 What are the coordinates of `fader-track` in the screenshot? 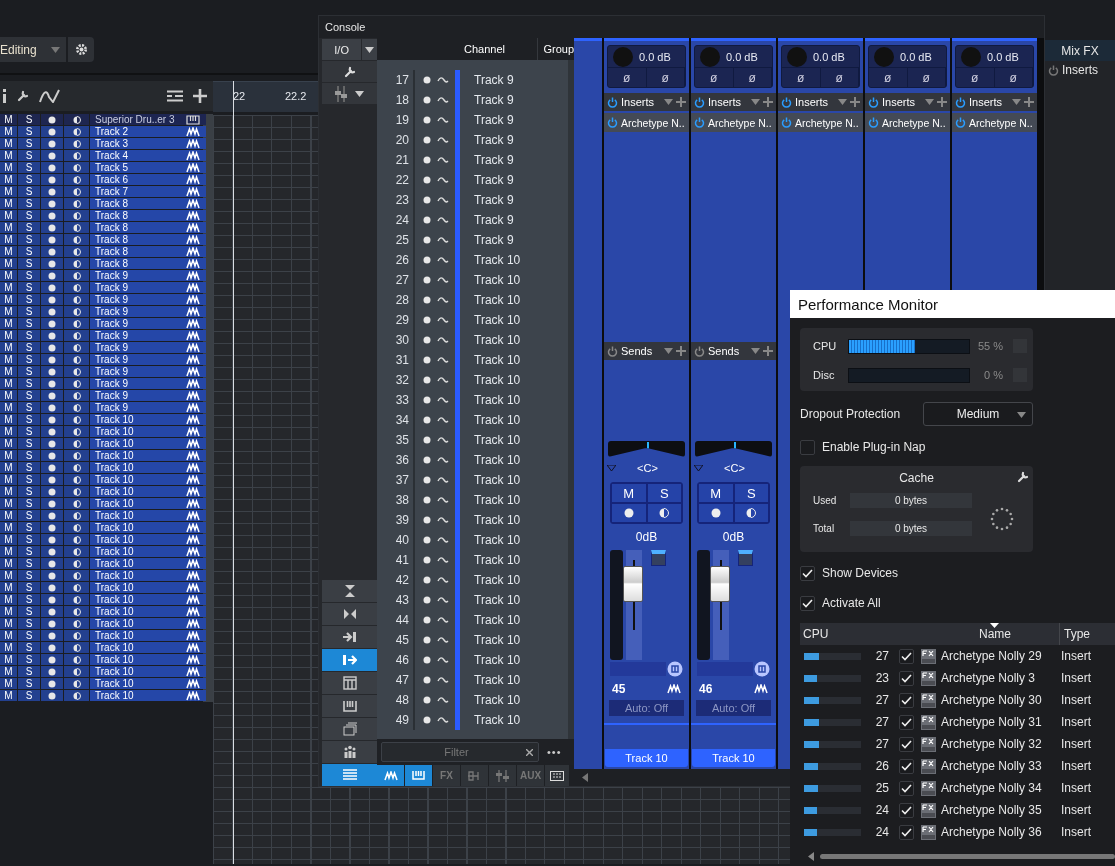 It's located at (634, 605).